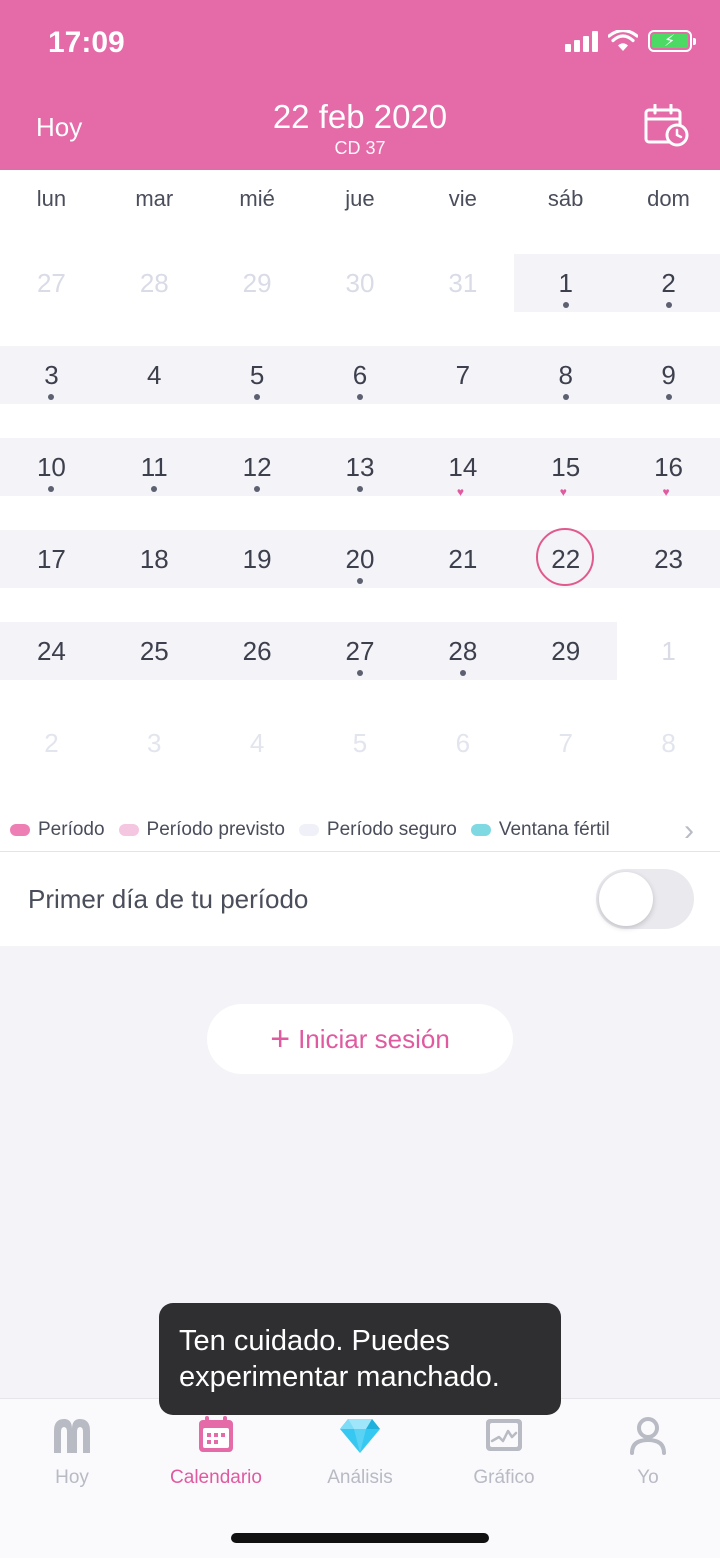  I want to click on chart-icon, so click(504, 1435).